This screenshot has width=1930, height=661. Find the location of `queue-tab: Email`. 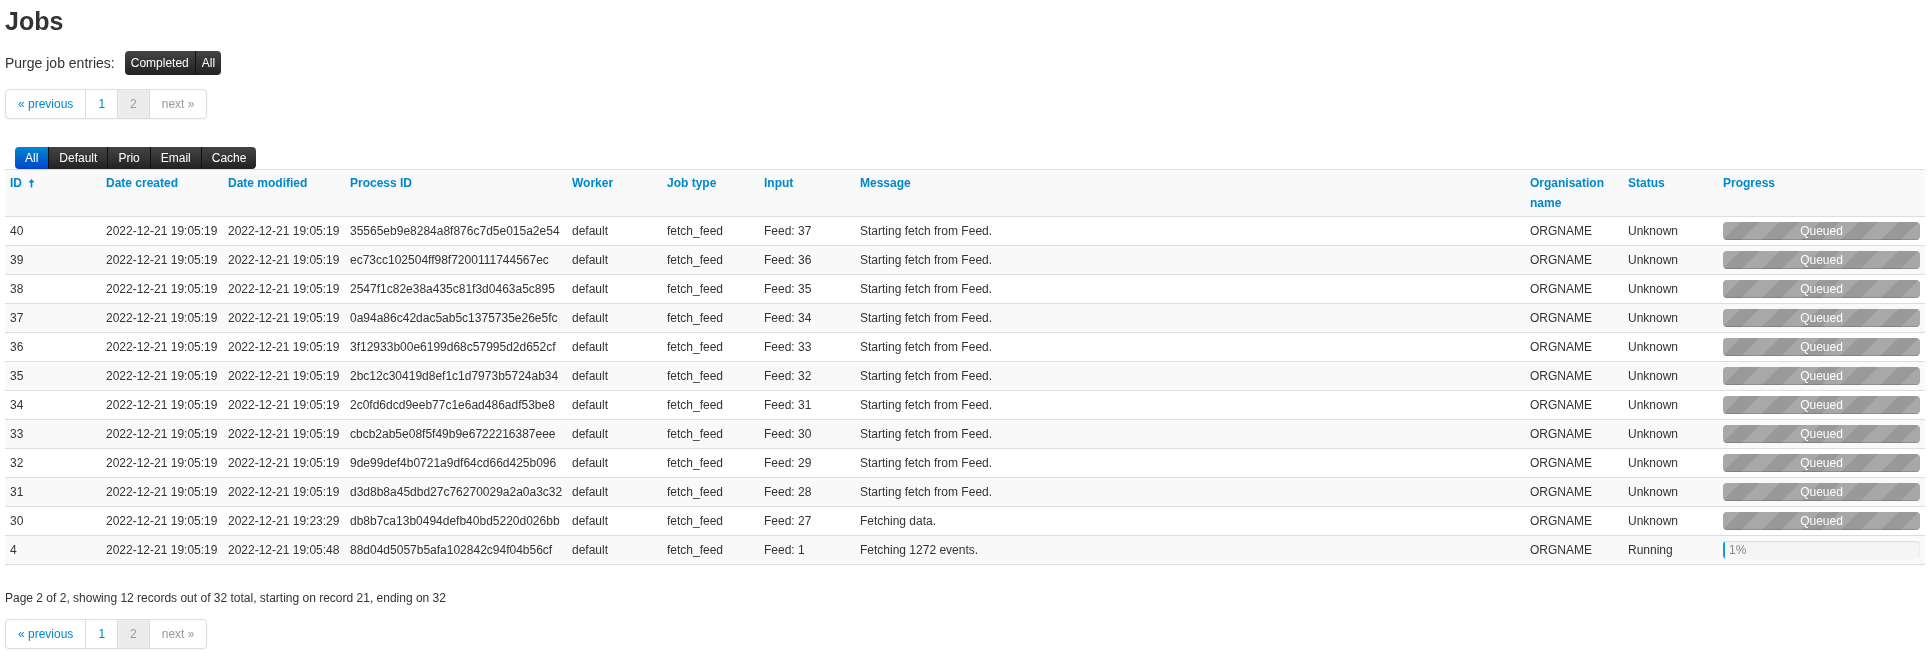

queue-tab: Email is located at coordinates (175, 158).